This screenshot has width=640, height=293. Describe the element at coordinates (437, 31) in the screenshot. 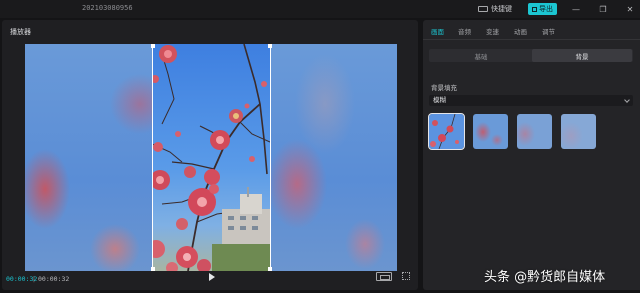

I see `tab-picture: 画面` at that location.